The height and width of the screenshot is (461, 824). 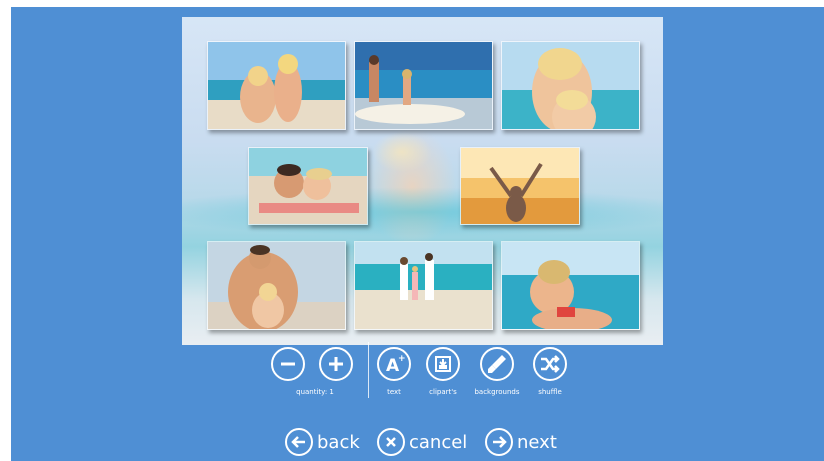 I want to click on minus-icon, so click(x=288, y=364).